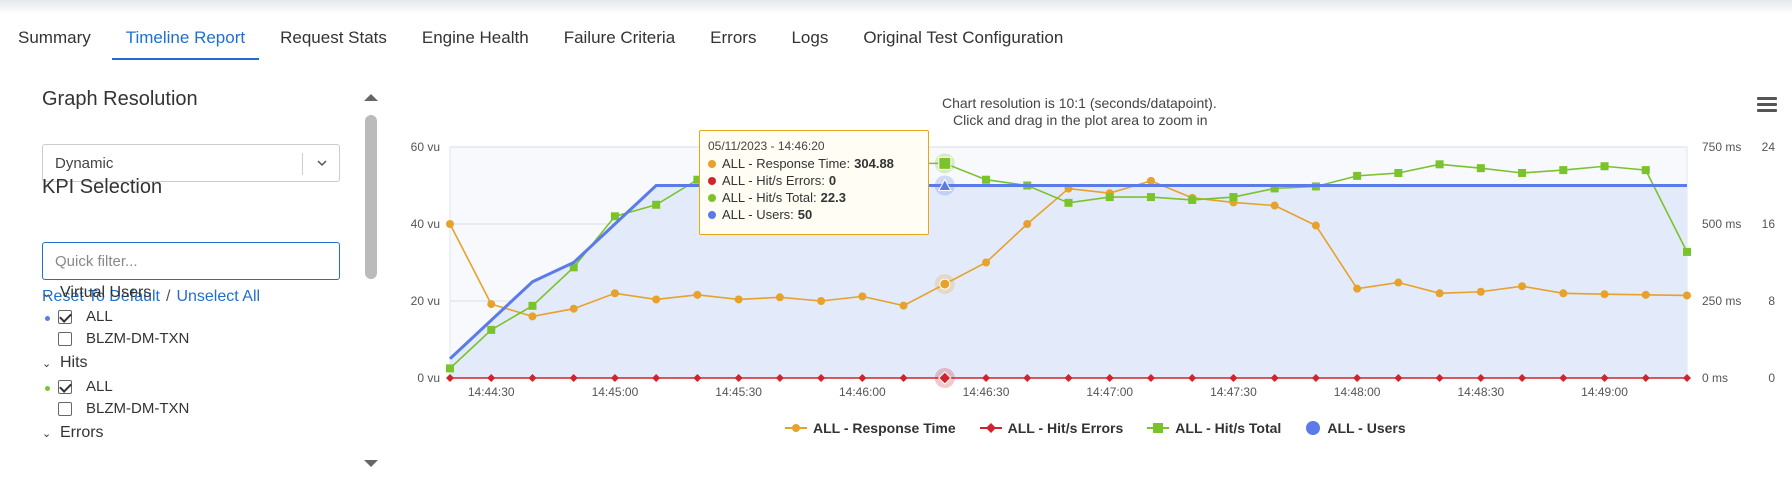 The width and height of the screenshot is (1792, 489). Describe the element at coordinates (1233, 392) in the screenshot. I see `x-axis-tick: 14:47:30` at that location.